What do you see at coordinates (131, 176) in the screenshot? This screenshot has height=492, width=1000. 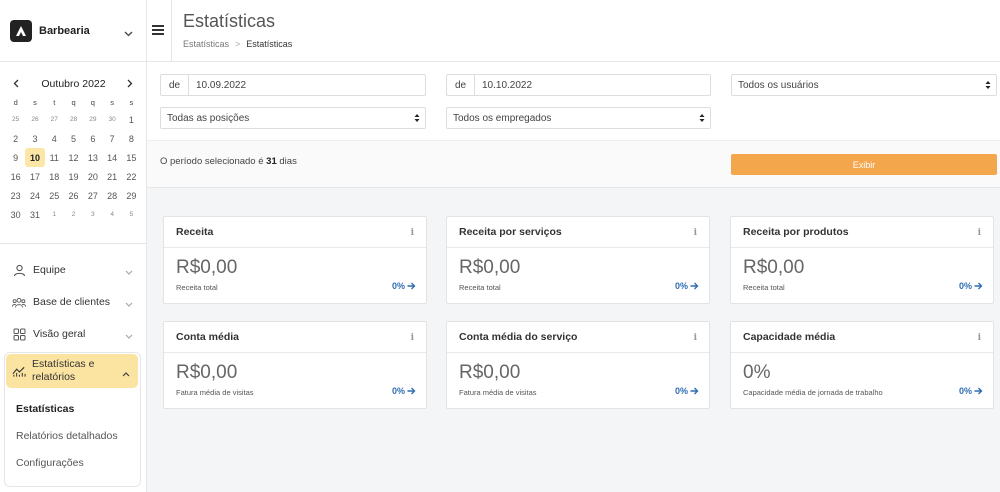 I see `calendar-day: 22` at bounding box center [131, 176].